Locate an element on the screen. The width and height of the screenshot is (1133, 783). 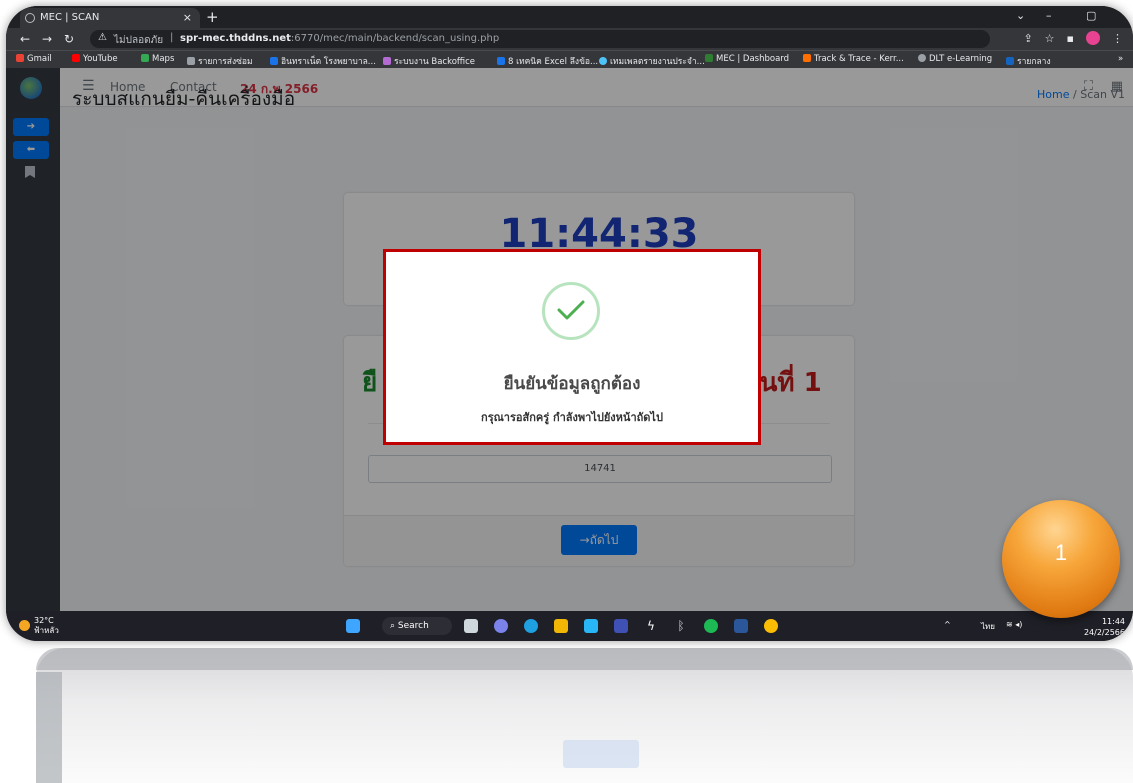
folder-icon is located at coordinates (1010, 61).